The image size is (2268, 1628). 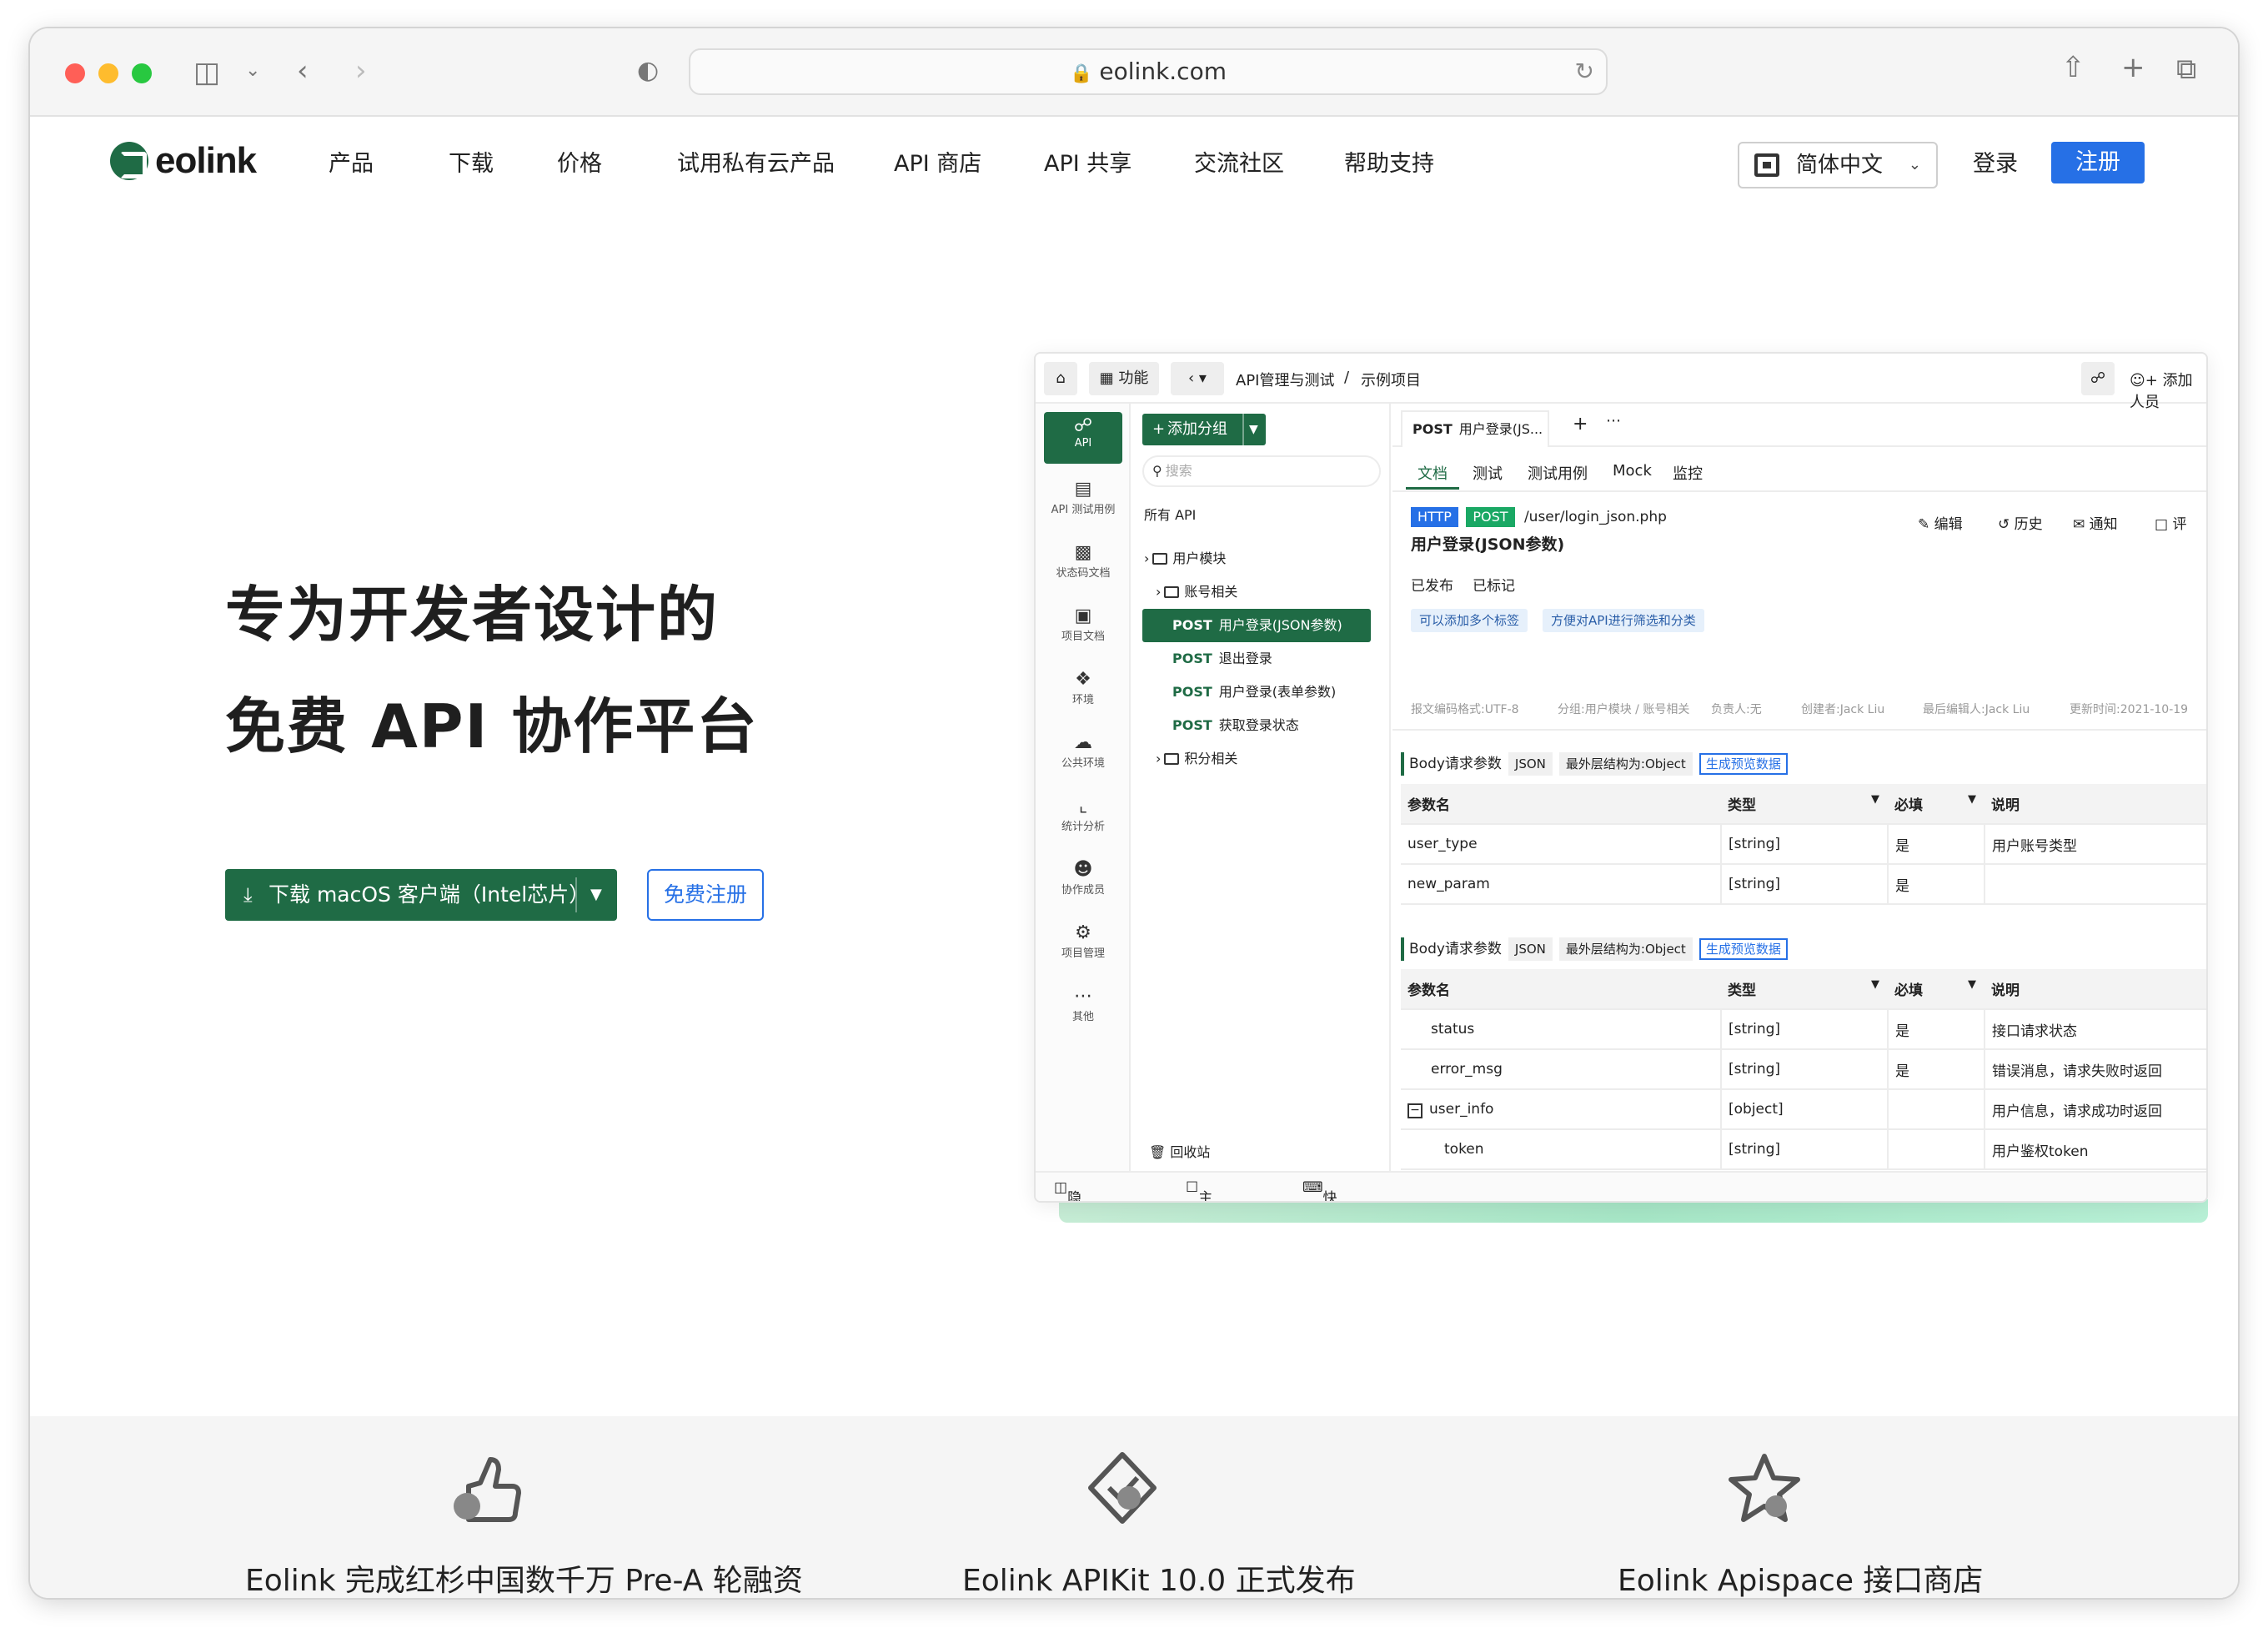 What do you see at coordinates (1083, 818) in the screenshot?
I see `sidebar-item-analytics: ⌞ 统计分析` at bounding box center [1083, 818].